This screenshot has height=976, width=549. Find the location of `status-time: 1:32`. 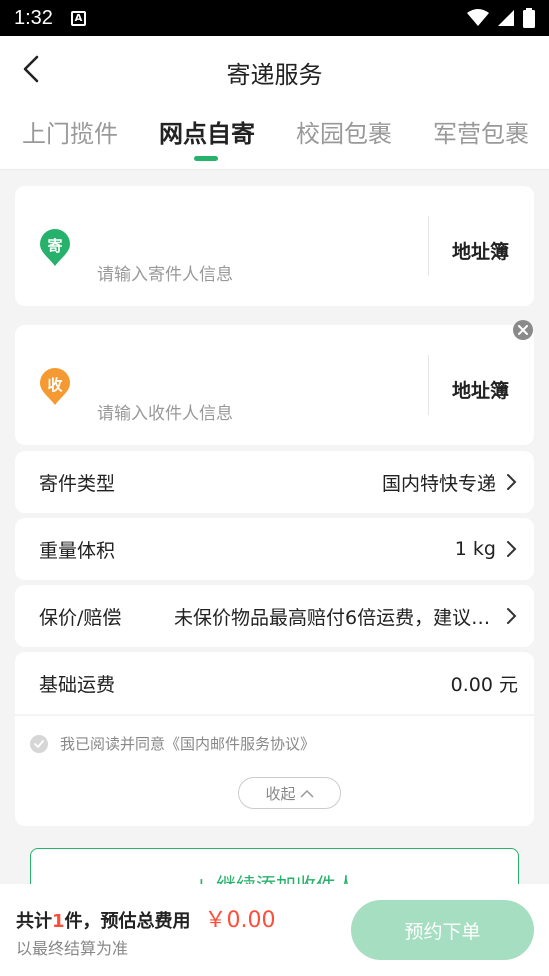

status-time: 1:32 is located at coordinates (33, 17).